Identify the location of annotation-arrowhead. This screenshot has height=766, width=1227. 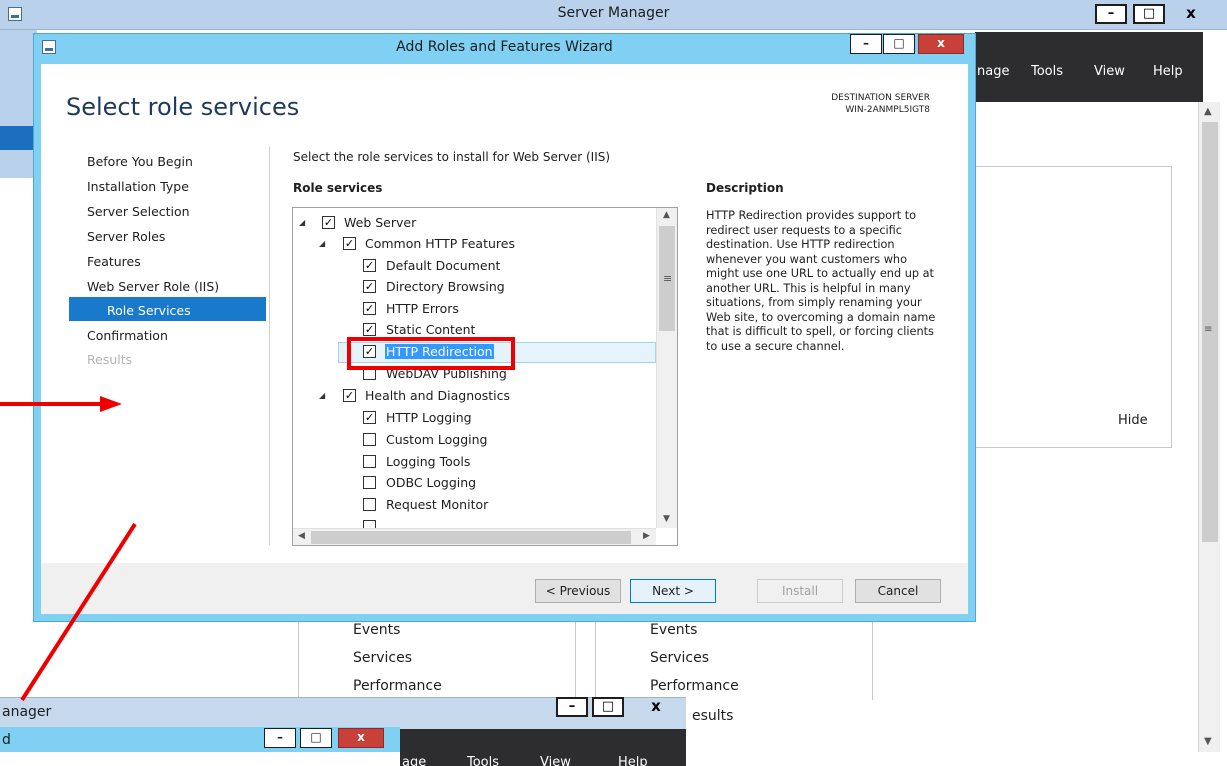
(111, 404).